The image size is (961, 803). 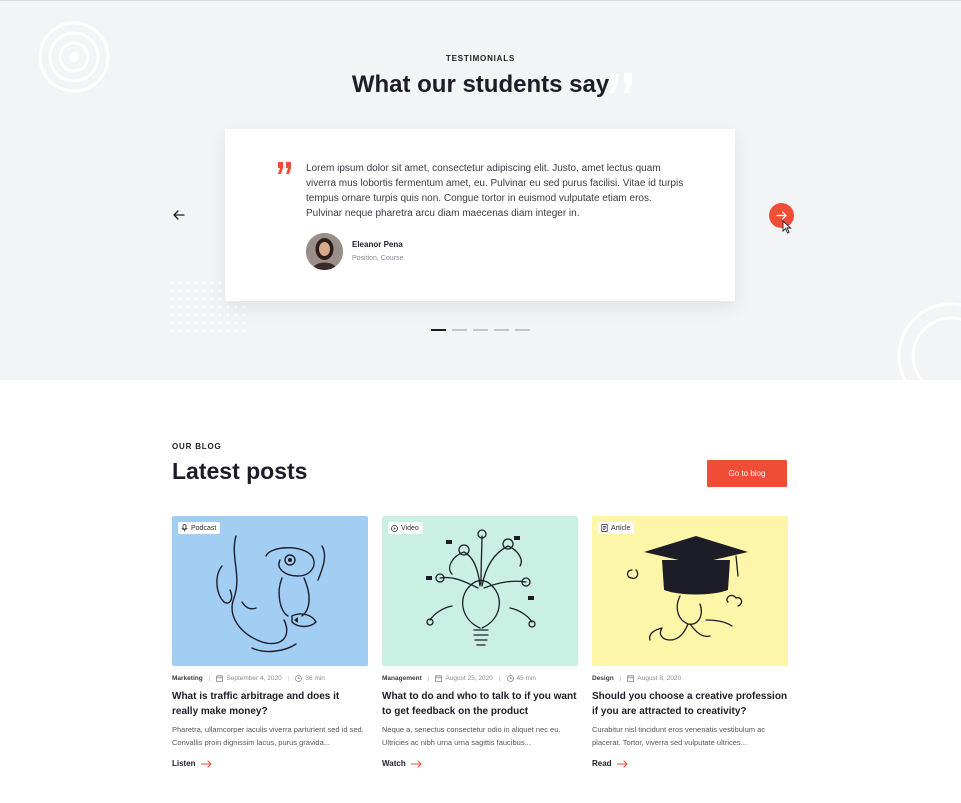 What do you see at coordinates (480, 58) in the screenshot?
I see `testimonials-eyebrow: TESTIMONIALS` at bounding box center [480, 58].